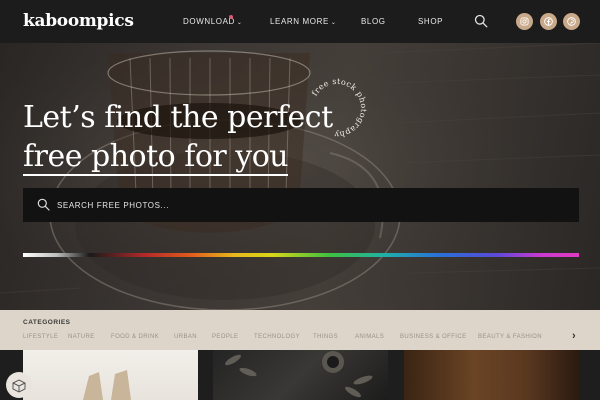 The image size is (600, 400). Describe the element at coordinates (156, 157) in the screenshot. I see `hero-headline-line2: free photo for you` at that location.